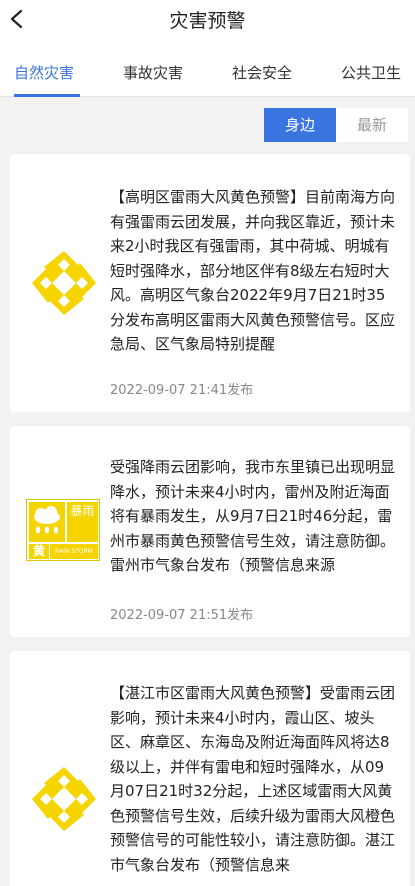  Describe the element at coordinates (371, 72) in the screenshot. I see `tab-public-health: 公共卫生` at that location.